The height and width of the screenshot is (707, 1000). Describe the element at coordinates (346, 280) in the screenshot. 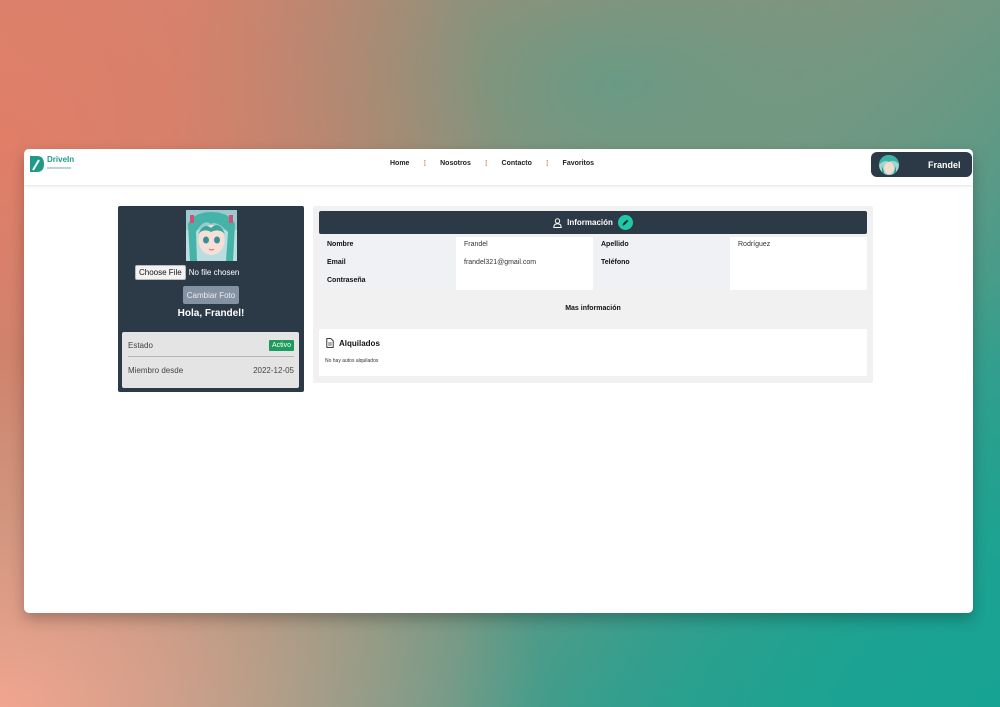

I see `password-label: Contraseña` at that location.